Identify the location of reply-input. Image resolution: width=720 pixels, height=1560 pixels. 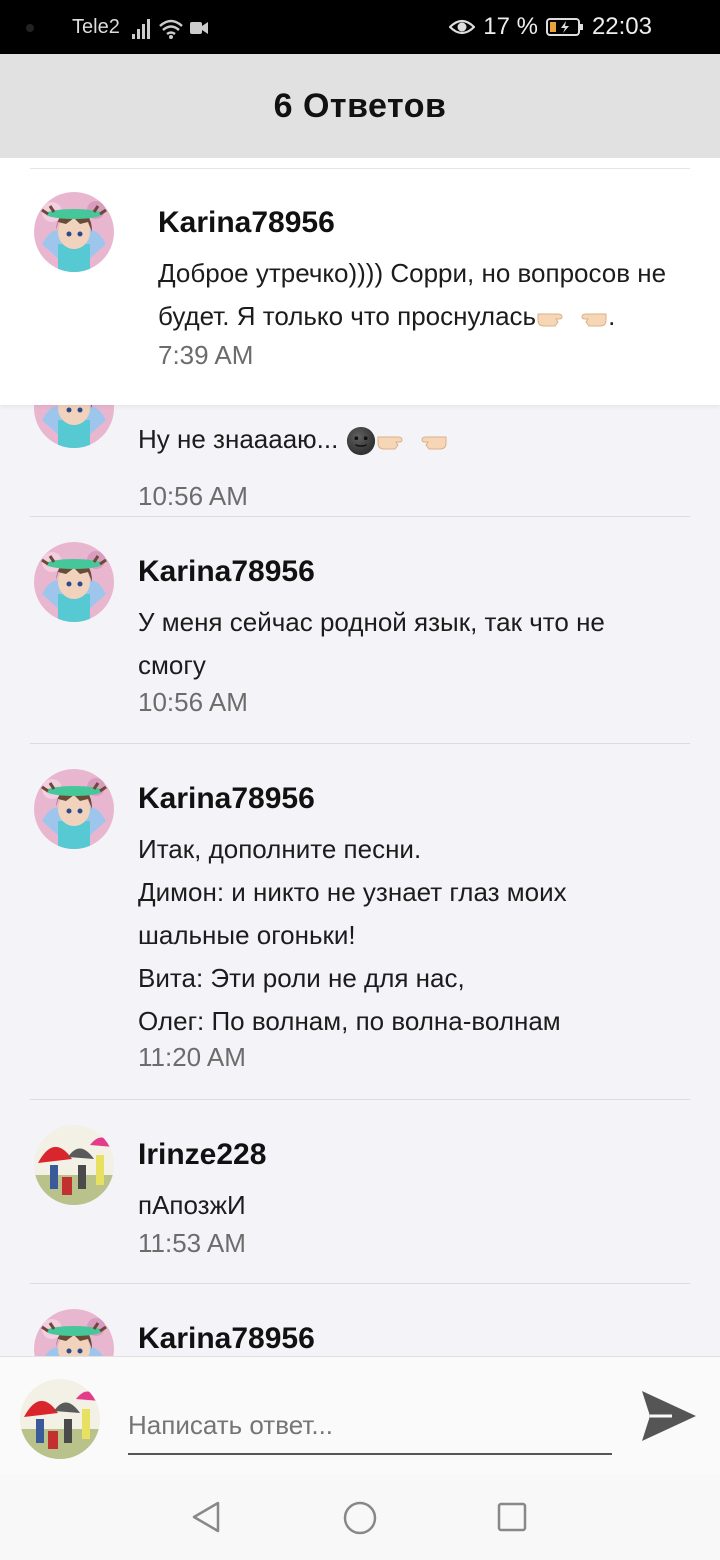
(370, 1426).